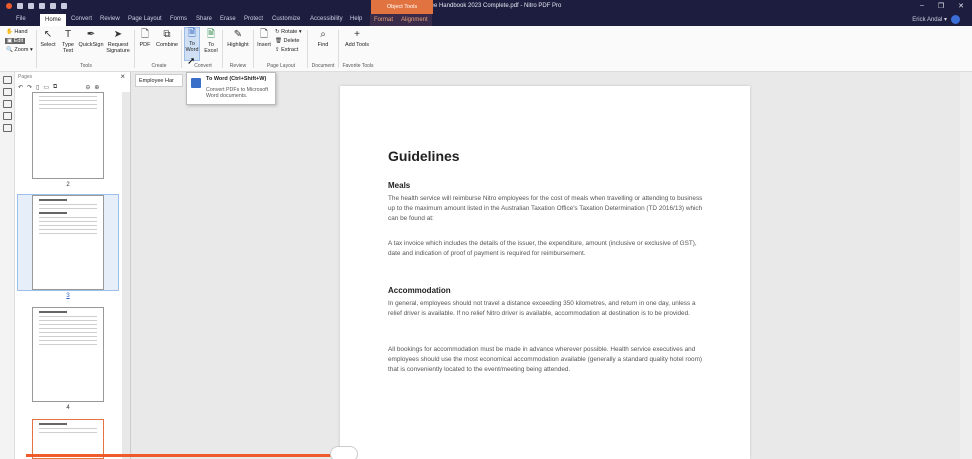  Describe the element at coordinates (145, 38) in the screenshot. I see `create-pdf-button: 🗋 PDF` at that location.